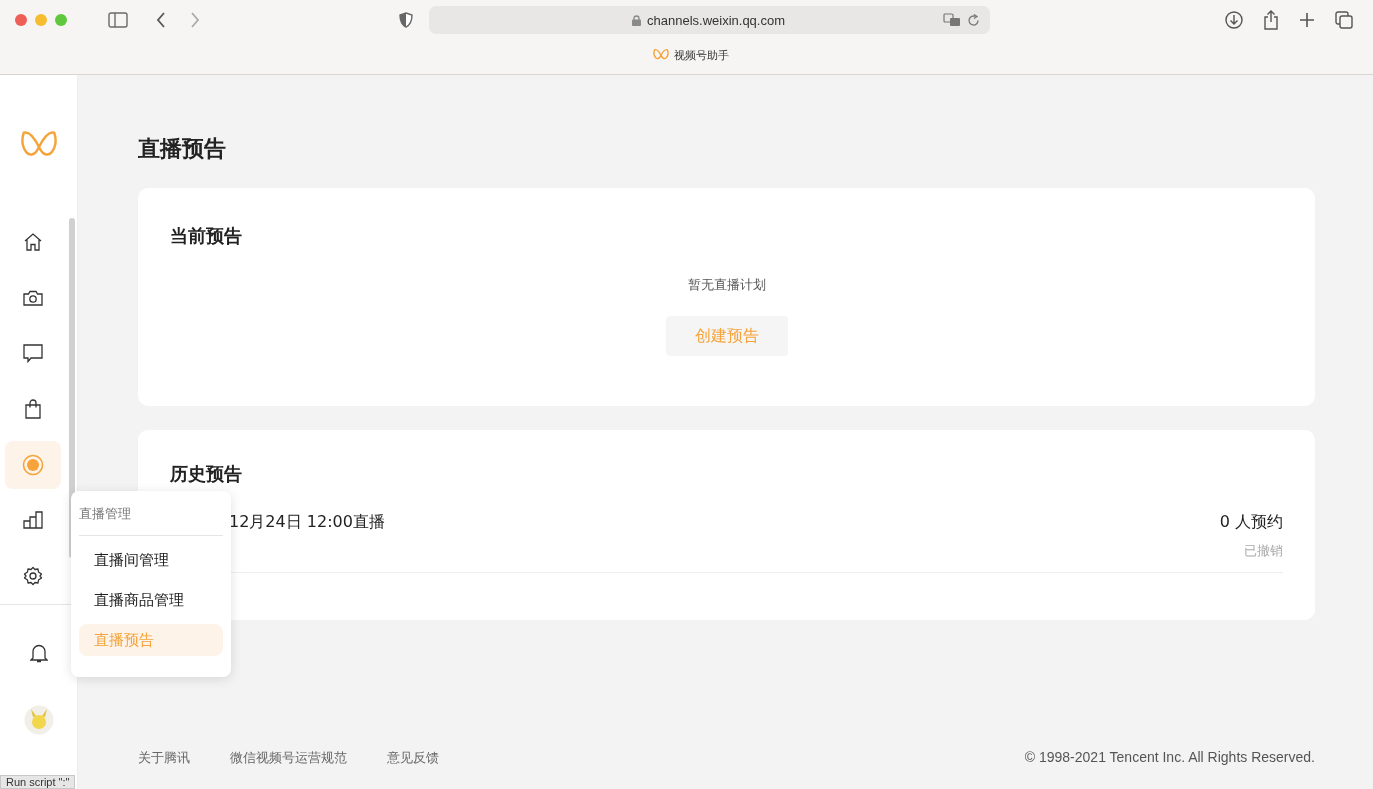 The height and width of the screenshot is (789, 1373). I want to click on submenu-title: 直播管理, so click(151, 519).